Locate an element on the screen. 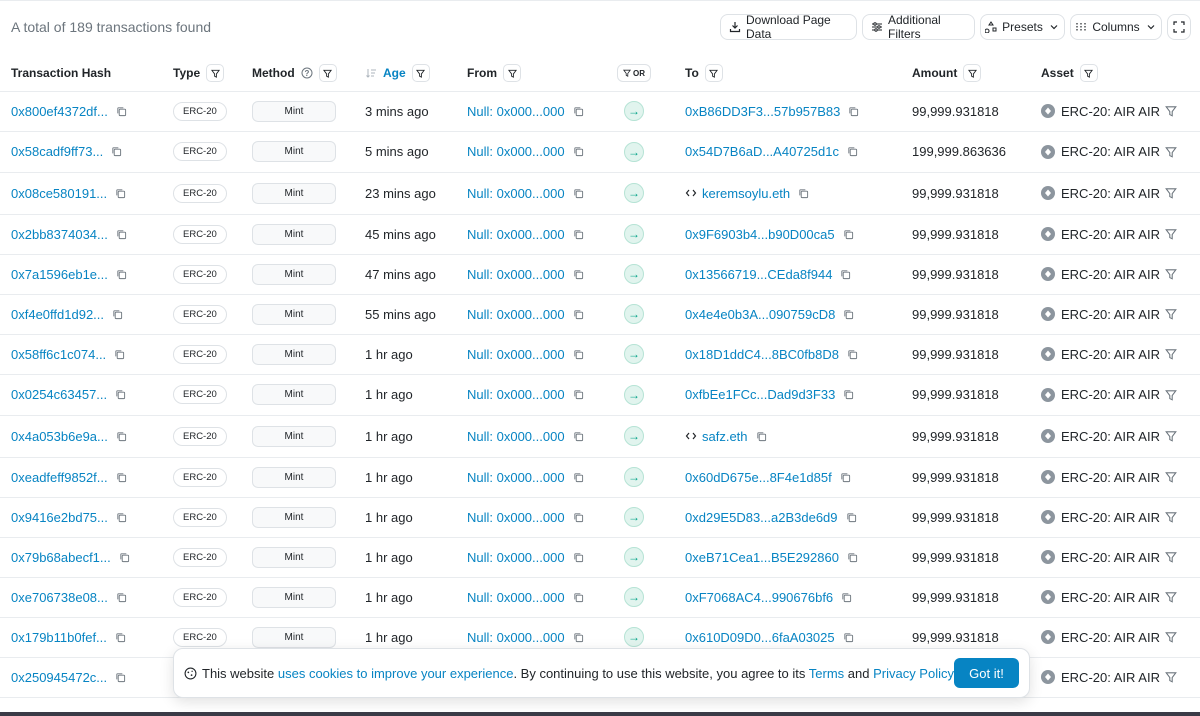 This screenshot has width=1200, height=716. to-address-link: 0xeB71Cea1...B5E292860 is located at coordinates (762, 557).